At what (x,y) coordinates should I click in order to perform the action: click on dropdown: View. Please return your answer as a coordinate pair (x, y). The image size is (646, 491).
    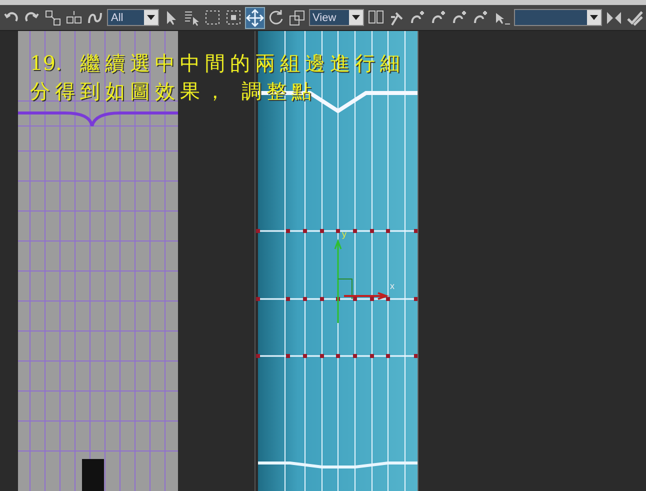
    Looking at the image, I should click on (336, 17).